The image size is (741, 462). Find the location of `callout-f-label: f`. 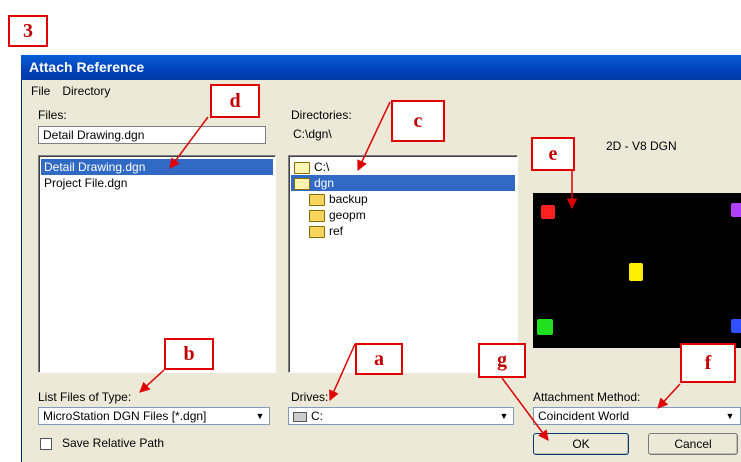

callout-f-label: f is located at coordinates (708, 362).